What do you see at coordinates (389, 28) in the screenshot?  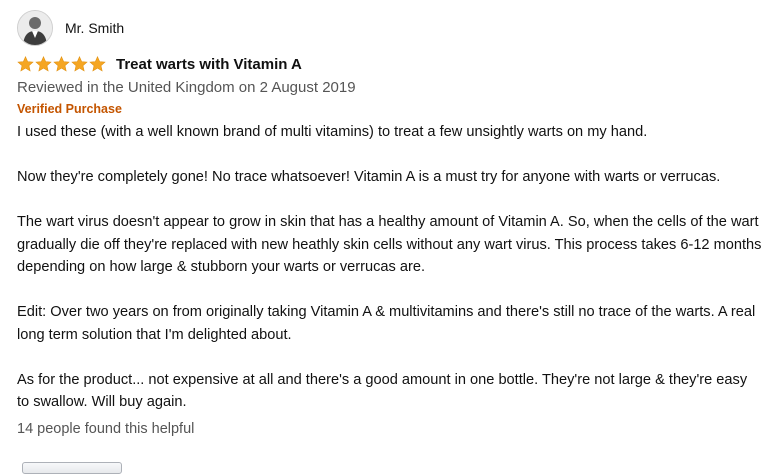 I see `reviewer-profile: Mr. Smith` at bounding box center [389, 28].